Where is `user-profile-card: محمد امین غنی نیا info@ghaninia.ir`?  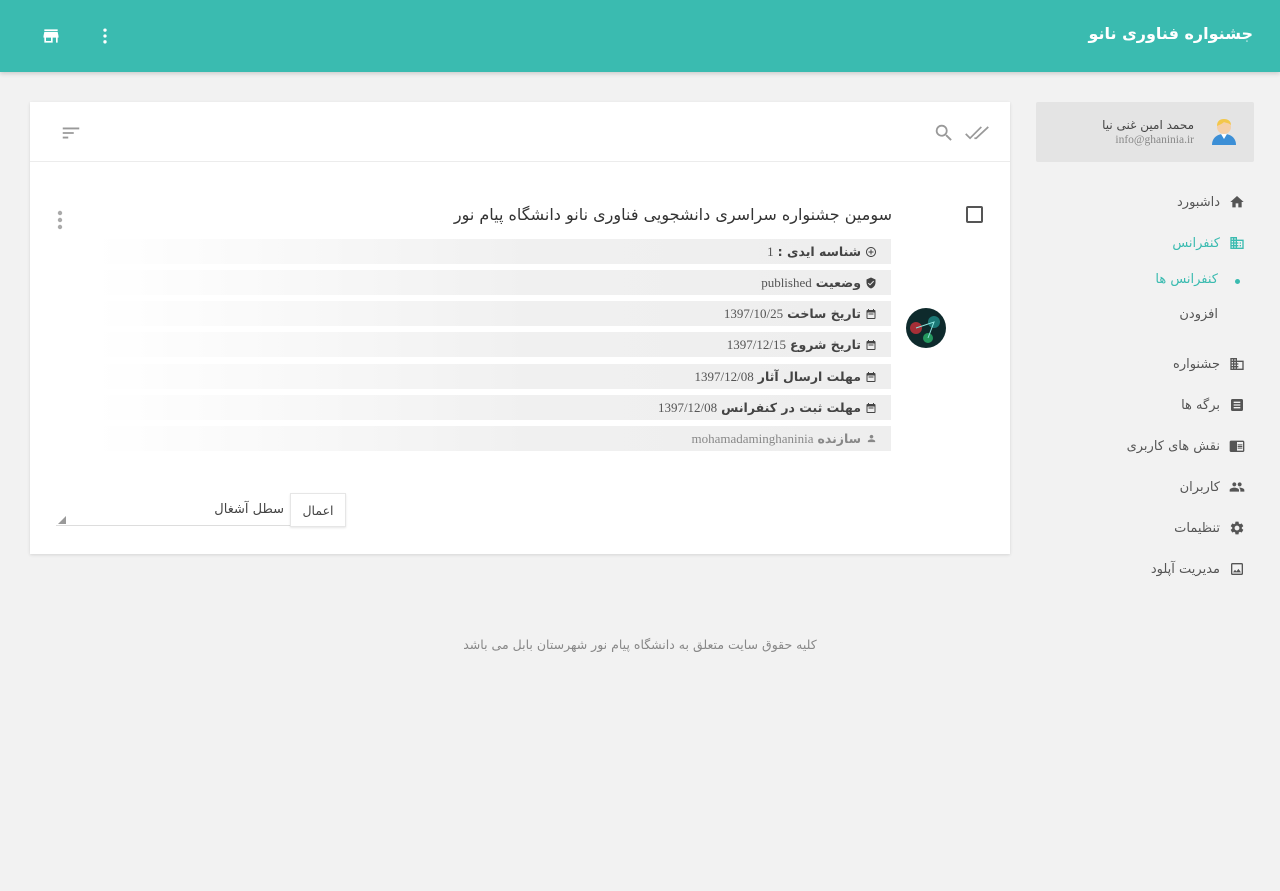
user-profile-card: محمد امین غنی نیا info@ghaninia.ir is located at coordinates (1145, 132).